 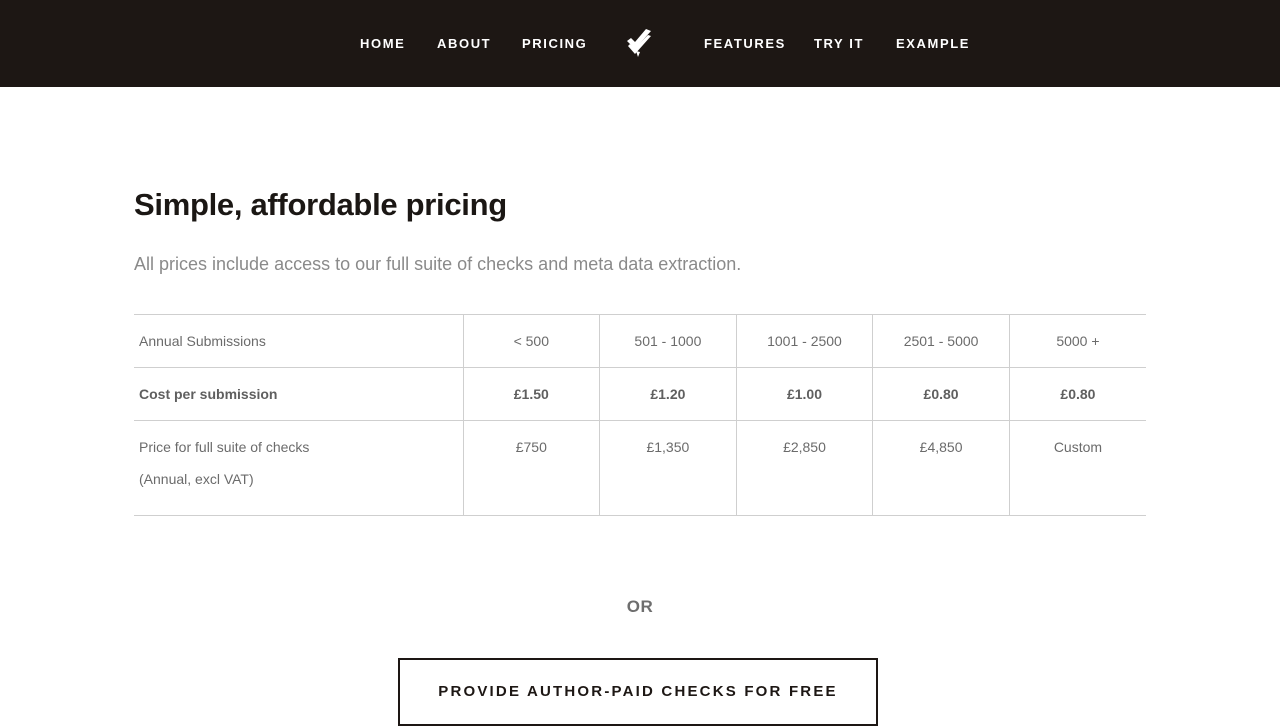 What do you see at coordinates (804, 468) in the screenshot?
I see `table-cell: £2,850` at bounding box center [804, 468].